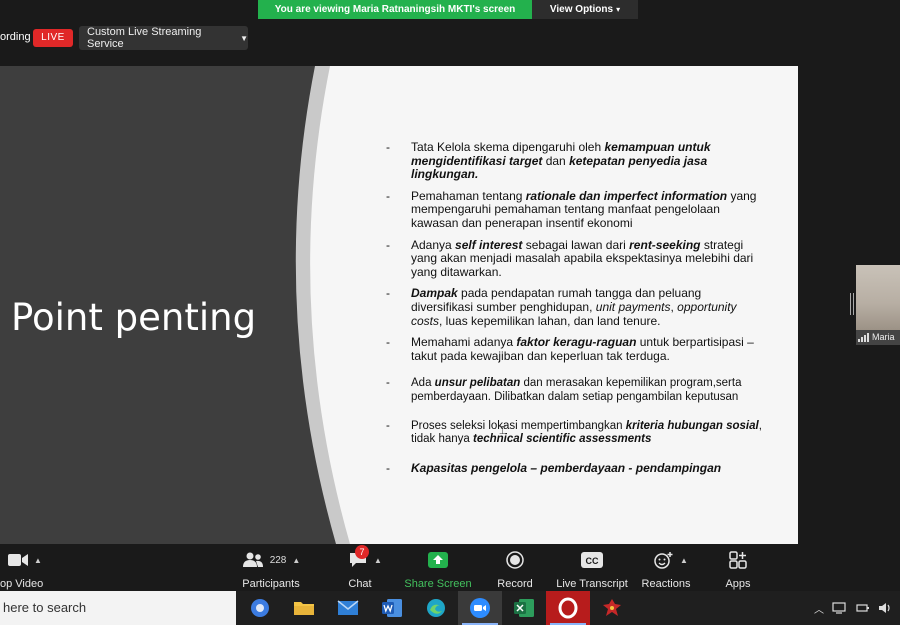 The height and width of the screenshot is (625, 900). I want to click on participant-name-tag: Maria, so click(876, 337).